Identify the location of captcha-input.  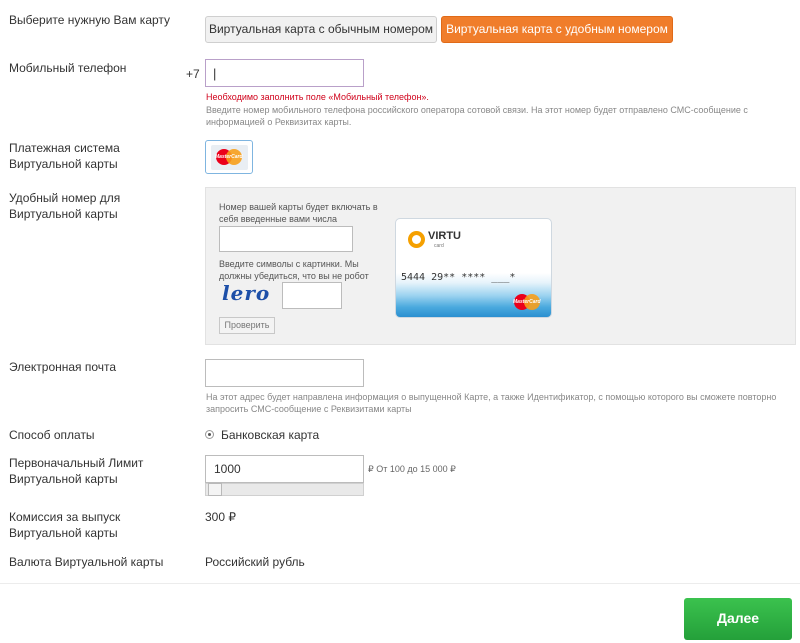
(312, 295).